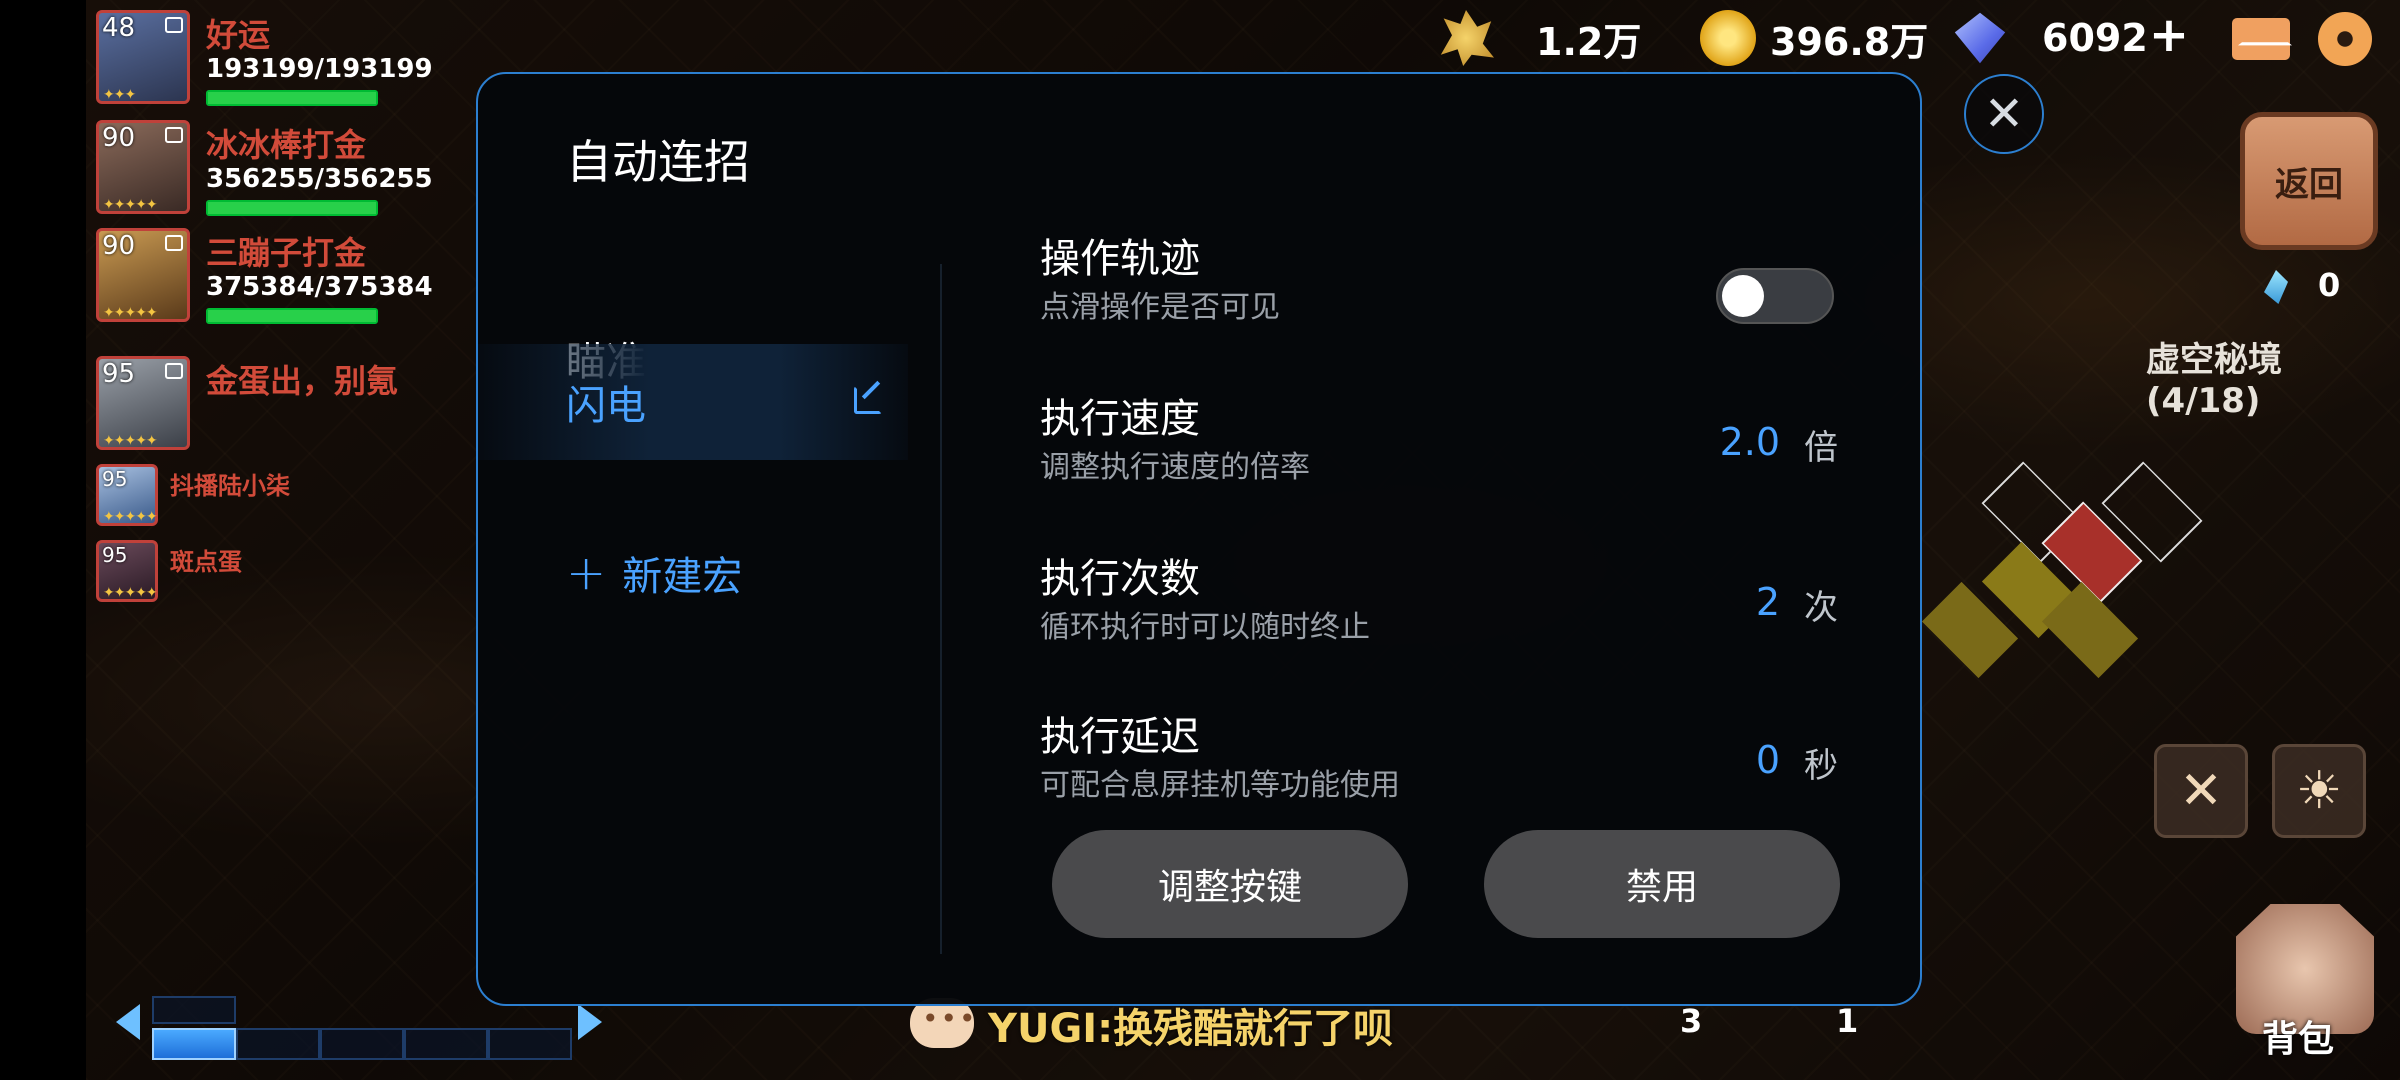 This screenshot has height=1080, width=2400. What do you see at coordinates (276, 411) in the screenshot?
I see `party-member: 95 ✦✦✦✦✦ 金蛋出，别氪` at bounding box center [276, 411].